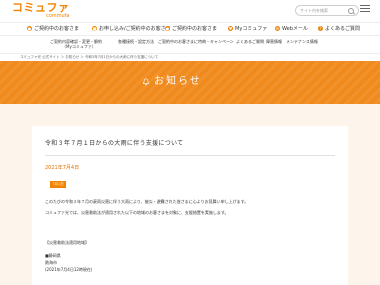  What do you see at coordinates (114, 143) in the screenshot?
I see `article-title: 令和３年７月１日からの大雨に伴う支援について` at bounding box center [114, 143].